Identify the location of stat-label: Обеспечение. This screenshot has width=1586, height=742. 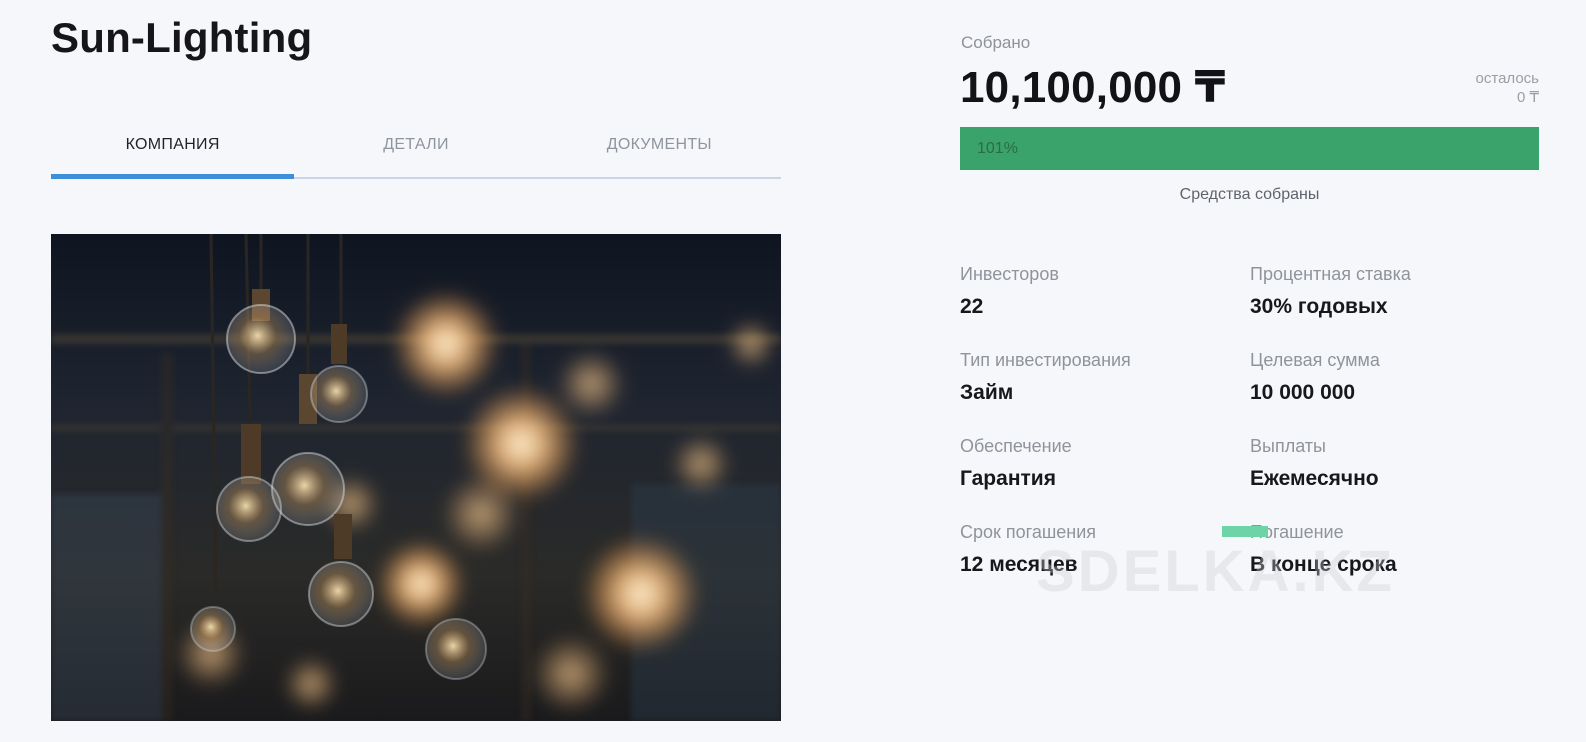
(1016, 446).